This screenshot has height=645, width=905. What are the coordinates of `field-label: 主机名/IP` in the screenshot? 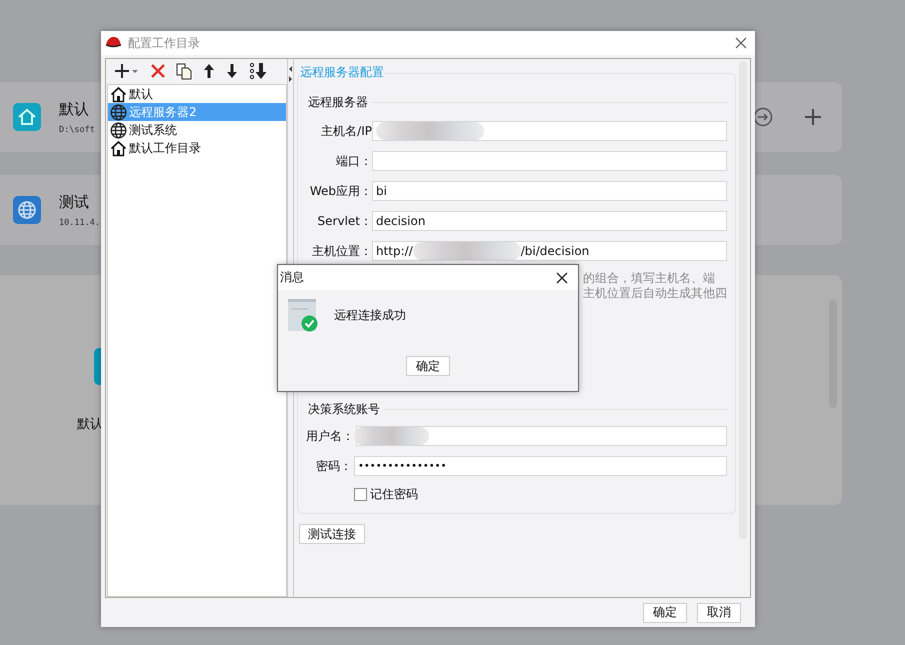 It's located at (346, 131).